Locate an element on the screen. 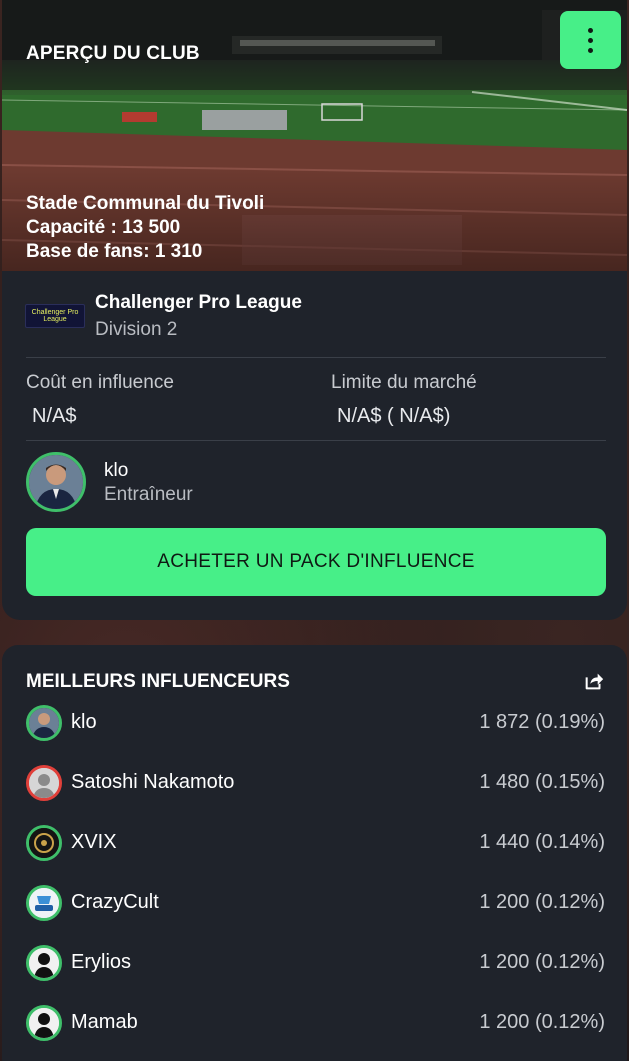 This screenshot has width=629, height=1061. person-photo-icon is located at coordinates (56, 482).